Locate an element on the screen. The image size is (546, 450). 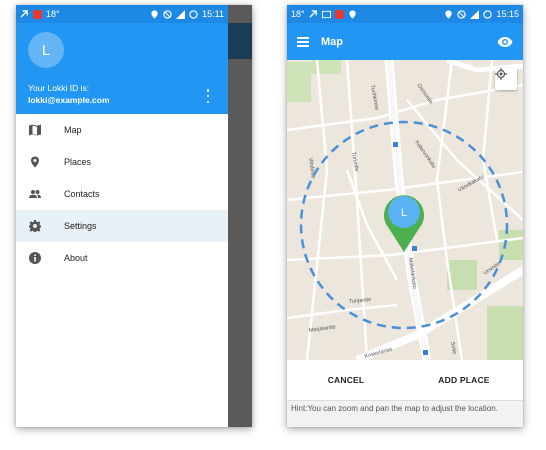
drawer-item-label: About is located at coordinates (76, 258).